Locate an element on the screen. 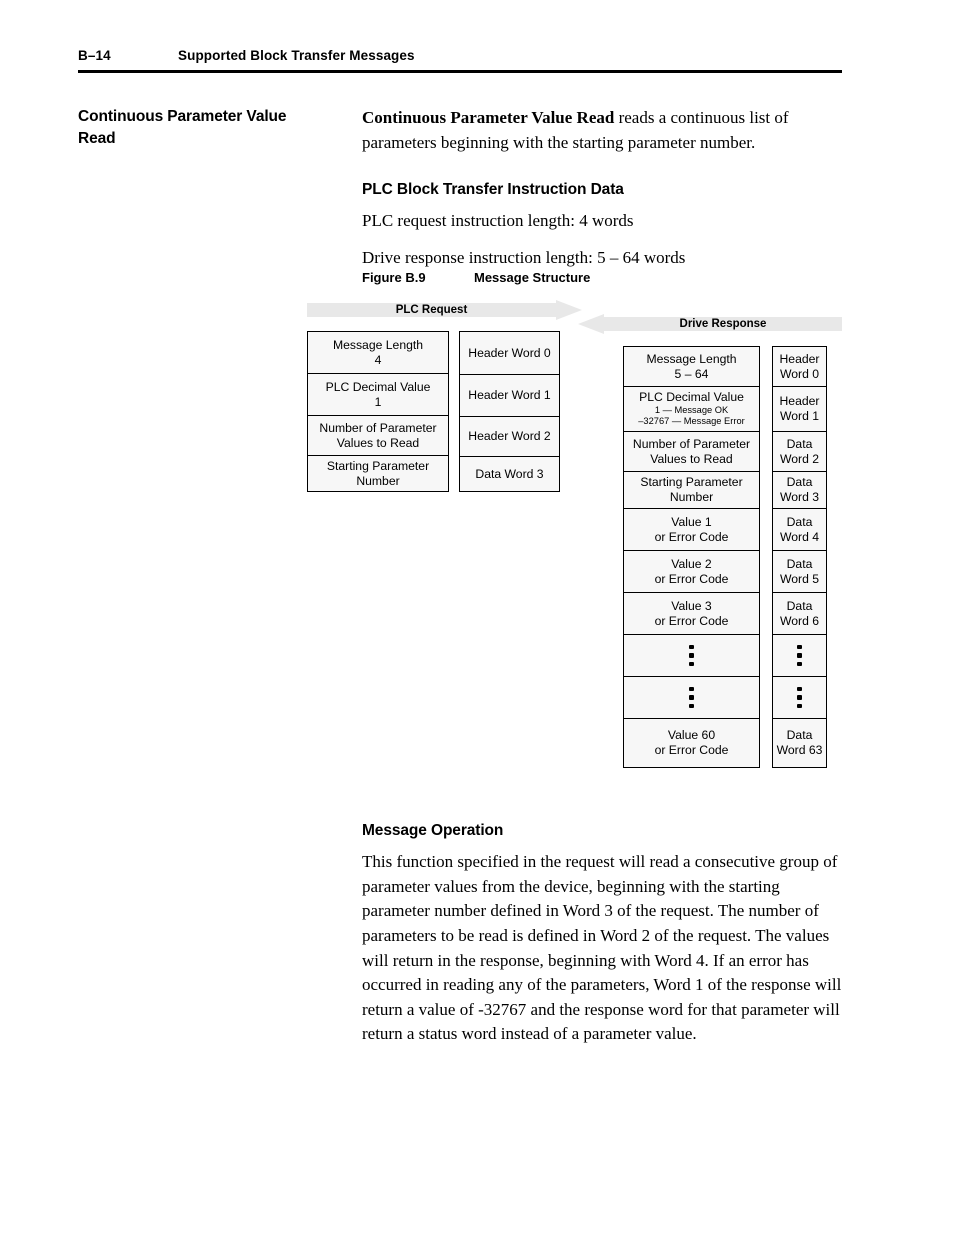  response-word-label: Header Word 1 is located at coordinates (799, 408).